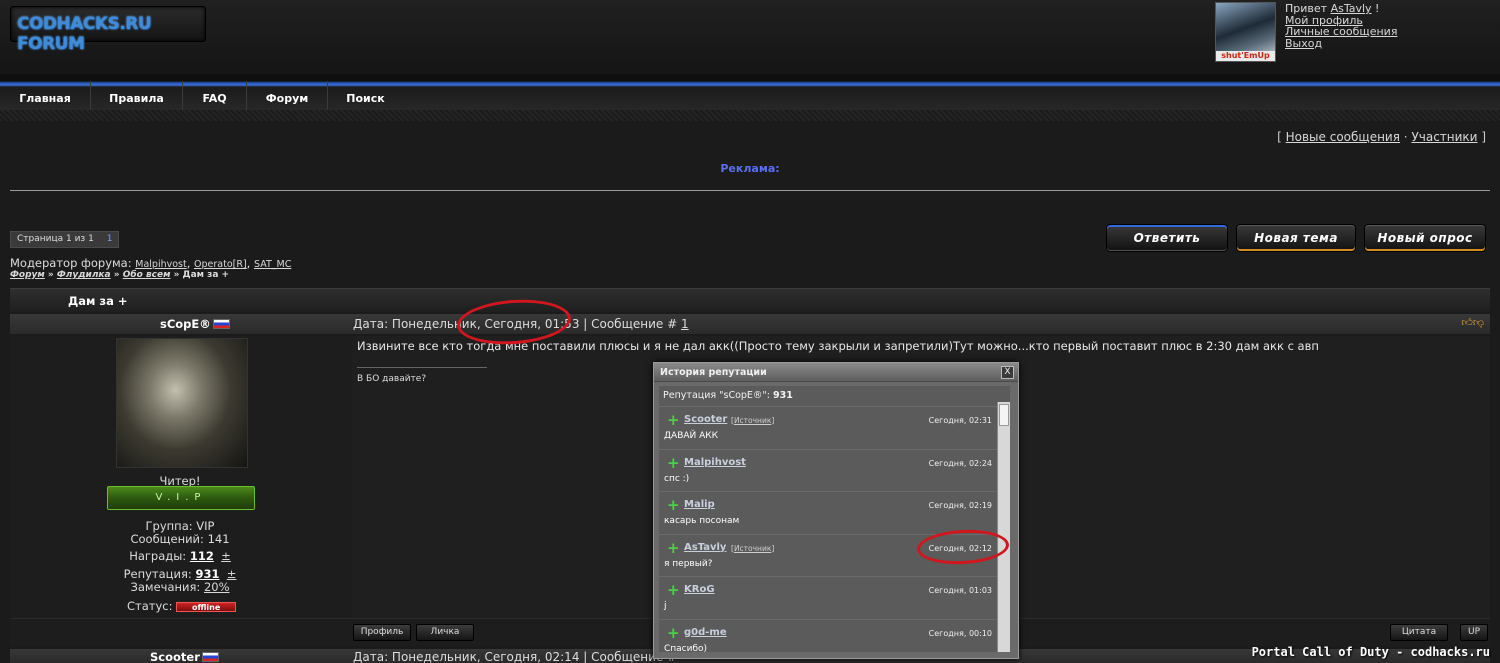 This screenshot has height=663, width=1500. What do you see at coordinates (207, 574) in the screenshot?
I see `reputation-link: 931` at bounding box center [207, 574].